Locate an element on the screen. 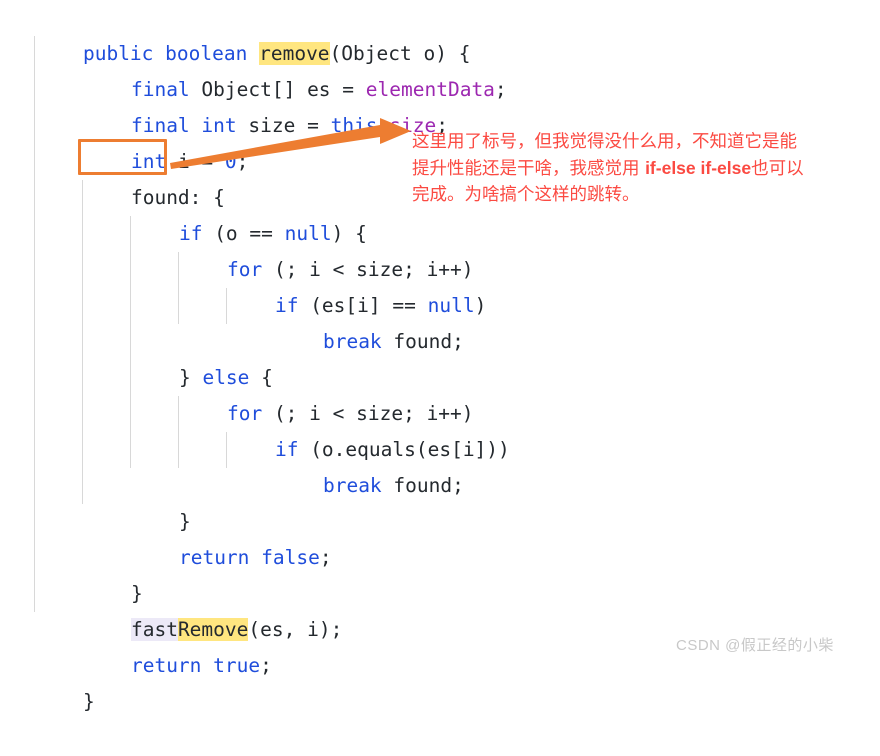 Image resolution: width=880 pixels, height=756 pixels. annotation-line-2c: 也可以 is located at coordinates (777, 169).